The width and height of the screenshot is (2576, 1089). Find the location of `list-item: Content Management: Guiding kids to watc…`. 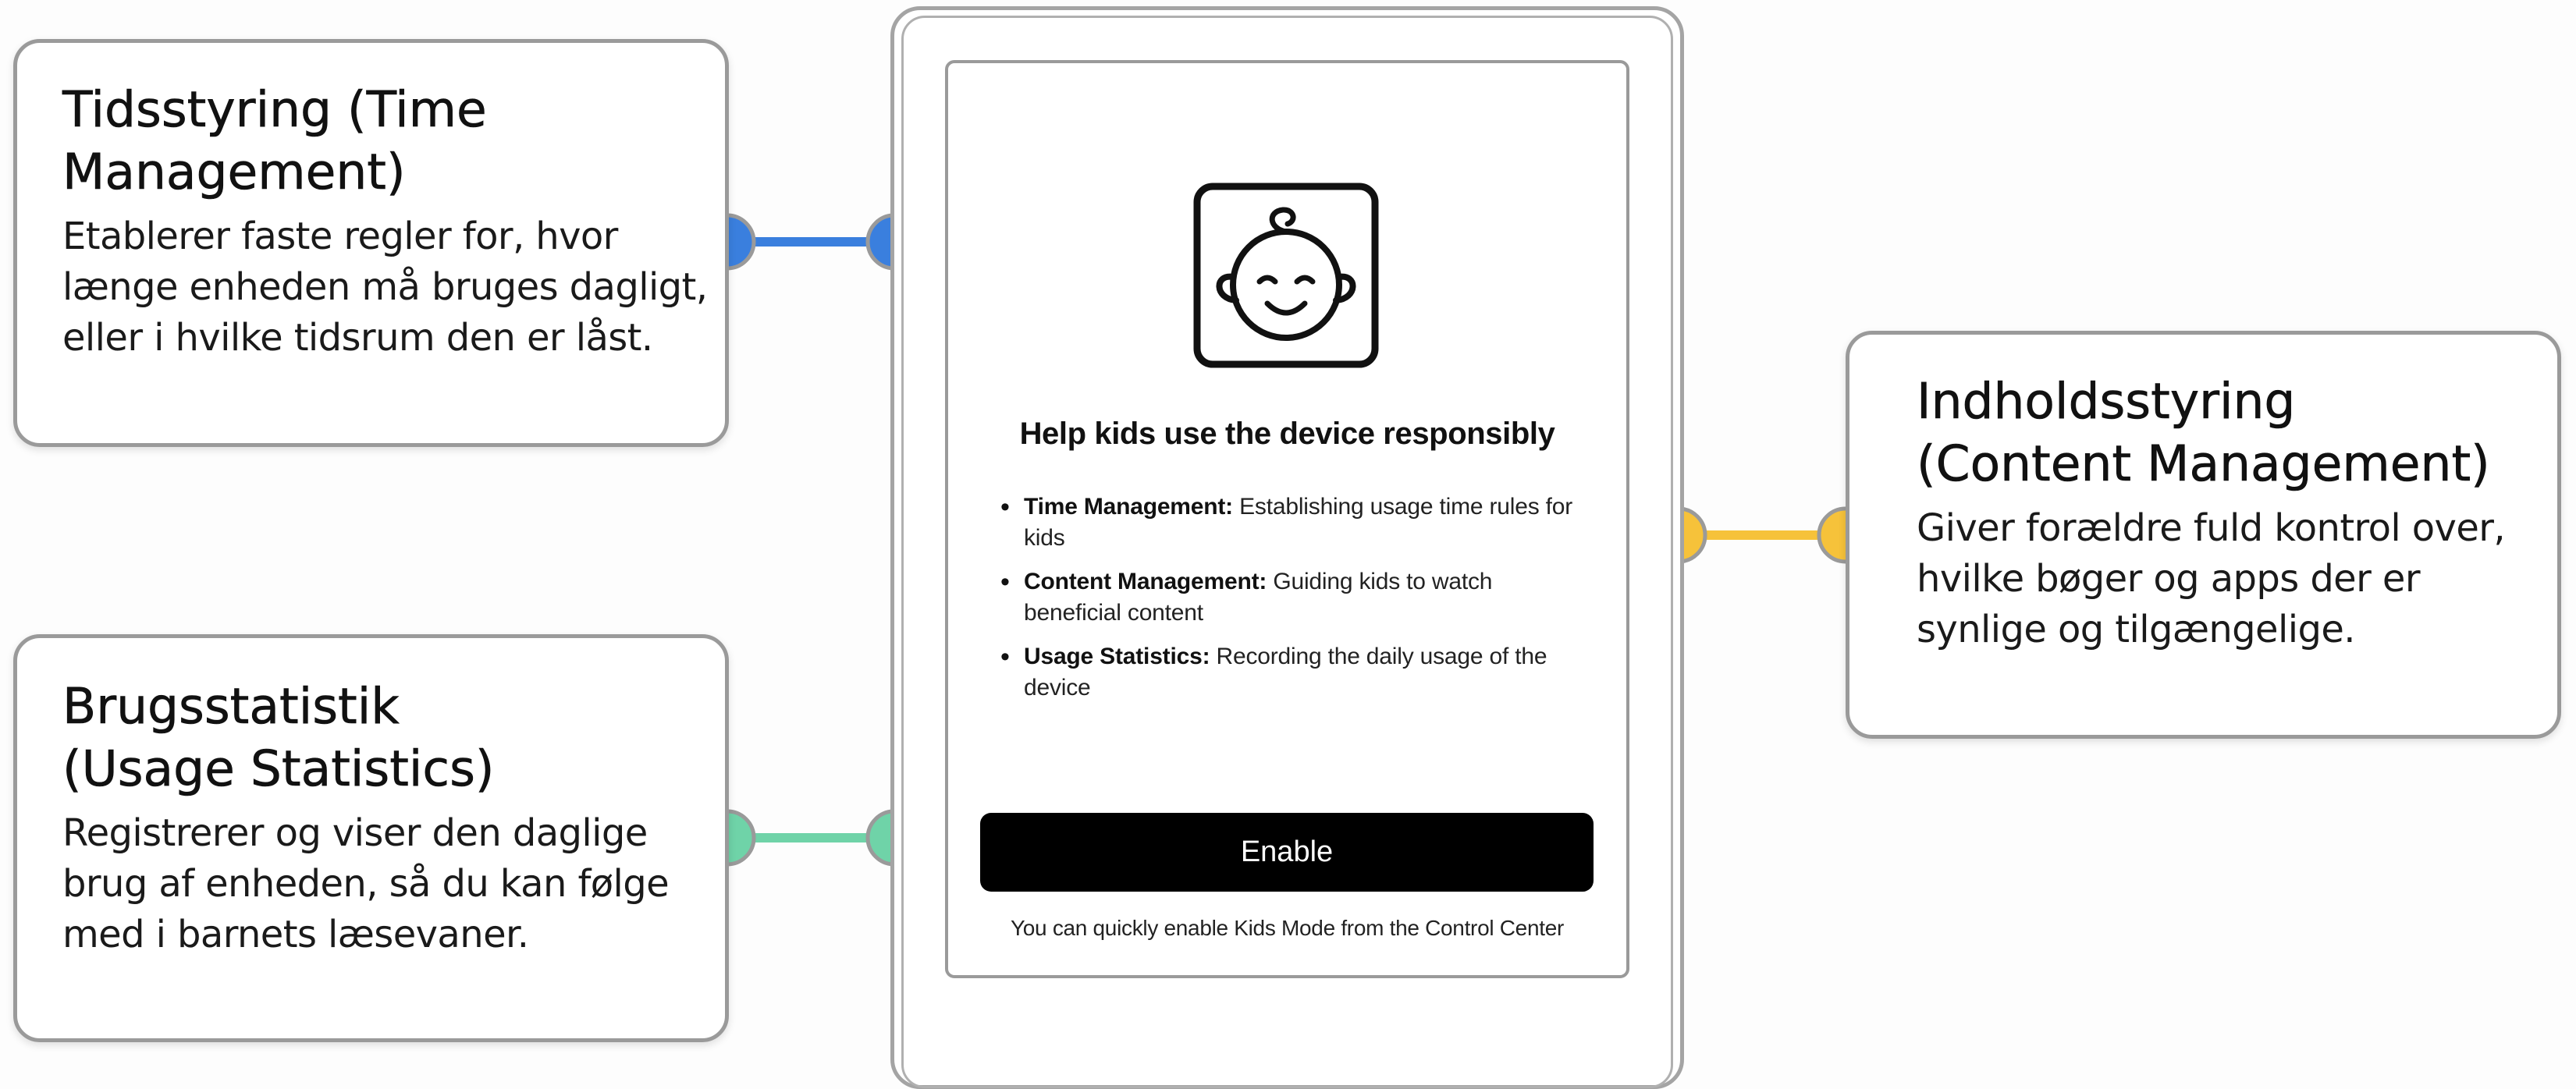

list-item: Content Management: Guiding kids to watc… is located at coordinates (1295, 598).